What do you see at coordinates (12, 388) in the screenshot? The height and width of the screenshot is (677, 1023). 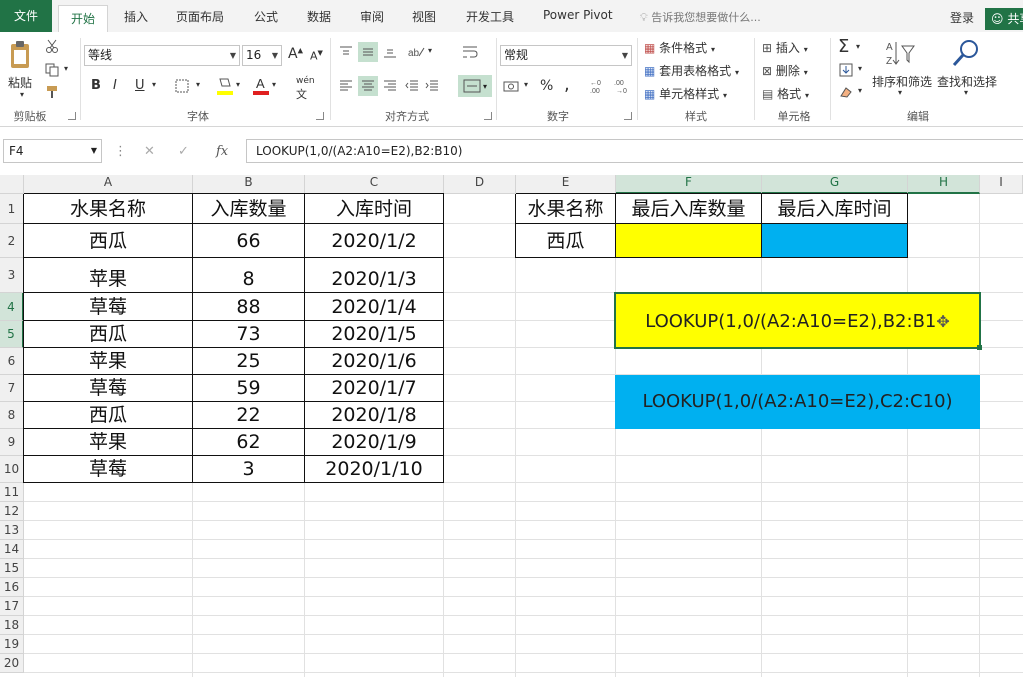 I see `row-header-7: 7` at bounding box center [12, 388].